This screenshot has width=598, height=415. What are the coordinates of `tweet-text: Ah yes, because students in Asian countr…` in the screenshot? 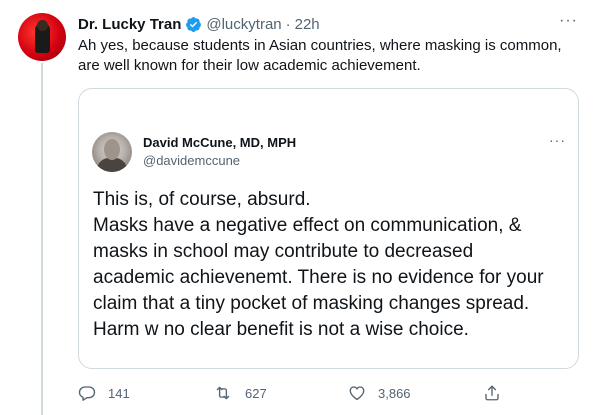 It's located at (320, 55).